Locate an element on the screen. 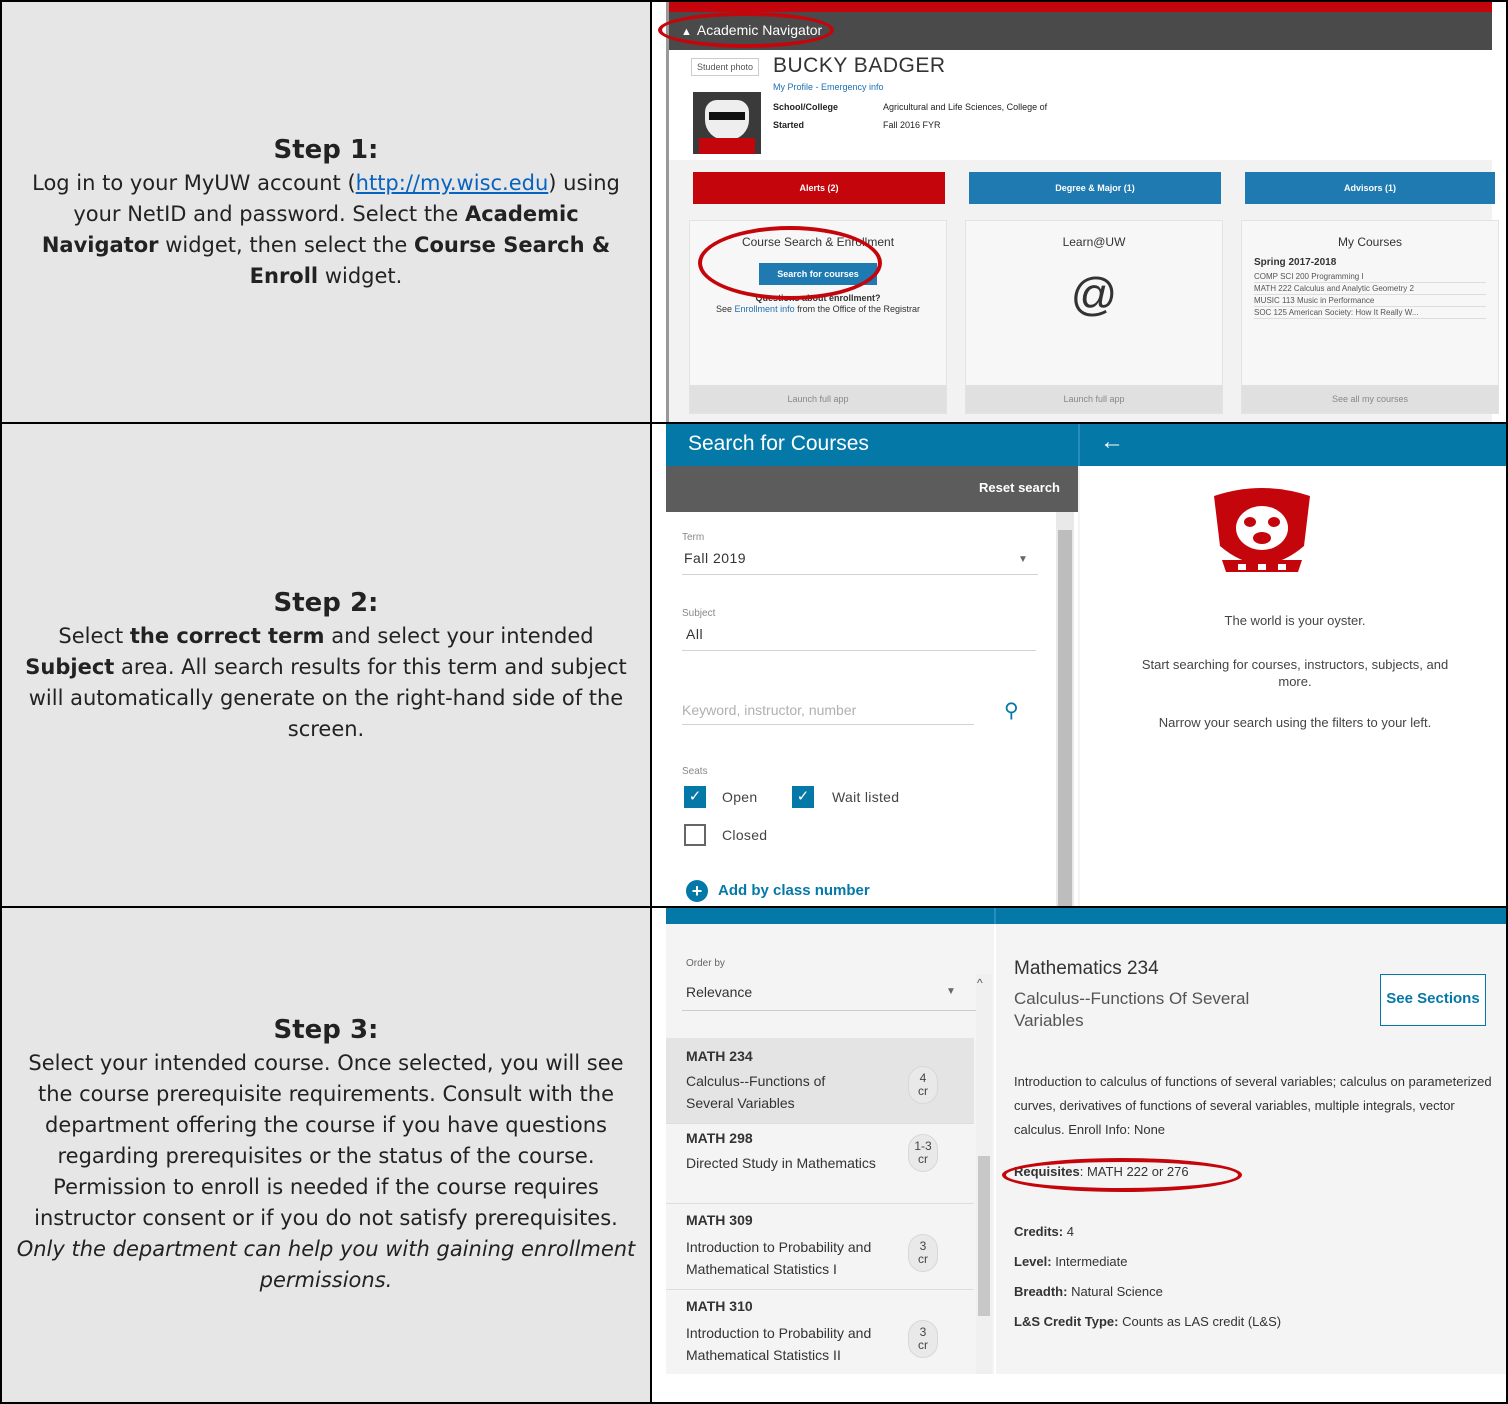 Image resolution: width=1508 pixels, height=1404 pixels. credits: Credits: 4 is located at coordinates (1044, 1231).